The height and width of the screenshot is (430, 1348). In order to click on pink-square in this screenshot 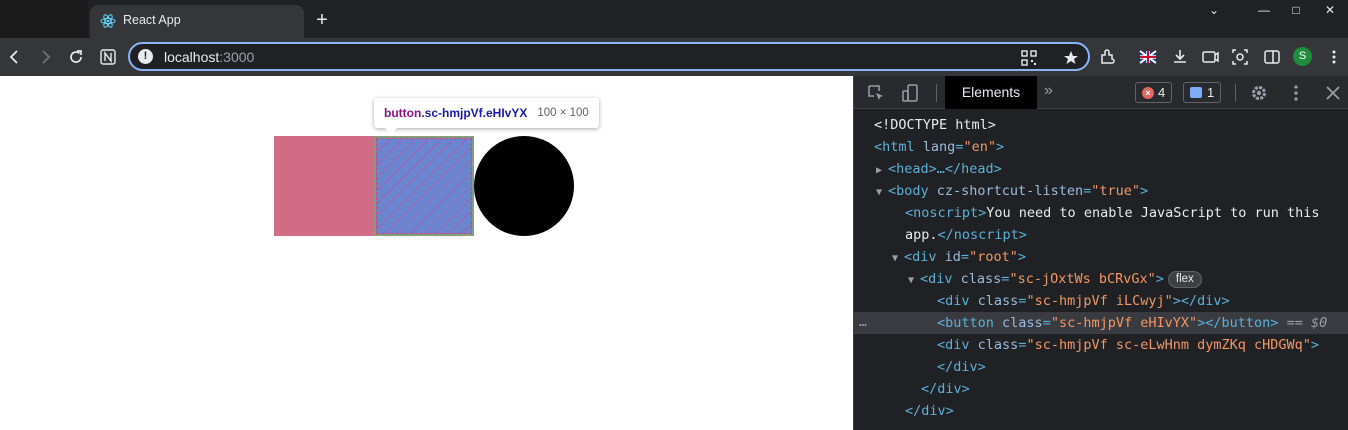, I will do `click(324, 186)`.